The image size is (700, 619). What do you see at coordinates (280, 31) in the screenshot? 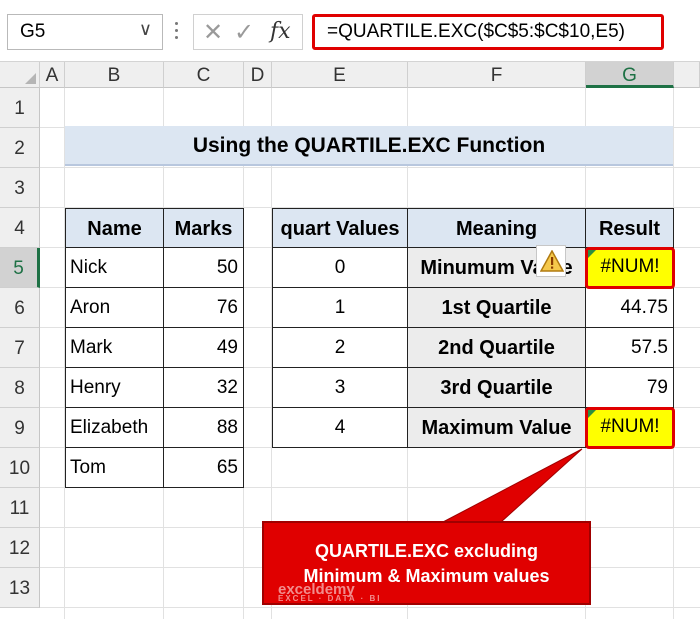
I see `fx-icon: fx` at bounding box center [280, 31].